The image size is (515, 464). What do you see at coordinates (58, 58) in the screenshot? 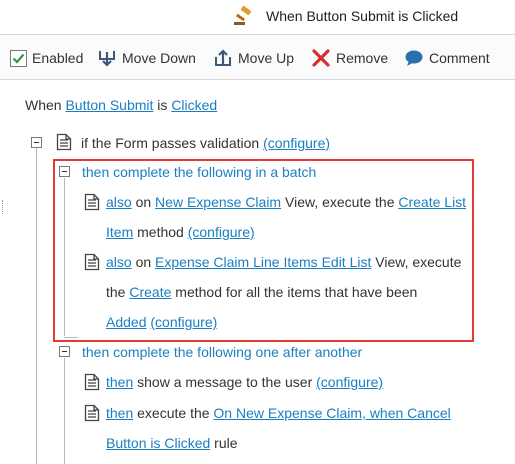
I see `enabled-label: Enabled` at bounding box center [58, 58].